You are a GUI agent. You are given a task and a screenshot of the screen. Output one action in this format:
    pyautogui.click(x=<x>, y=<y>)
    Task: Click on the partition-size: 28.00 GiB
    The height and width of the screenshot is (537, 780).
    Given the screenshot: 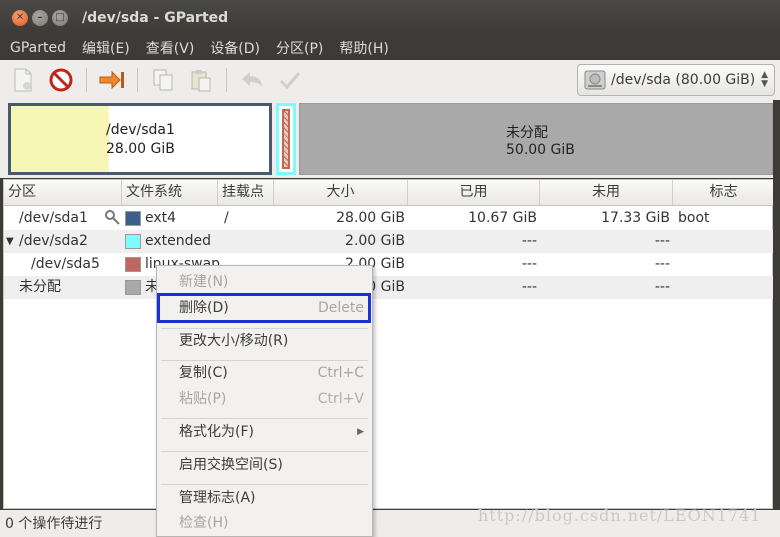 What is the action you would take?
    pyautogui.click(x=370, y=218)
    